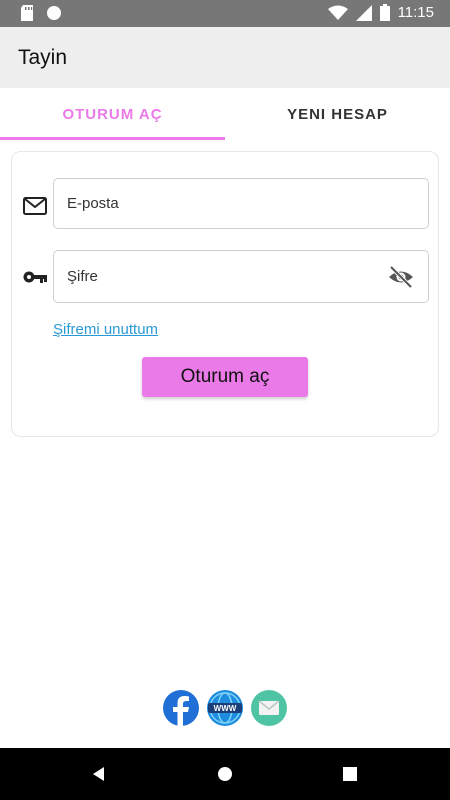 The image size is (450, 800). Describe the element at coordinates (204, 203) in the screenshot. I see `email-input` at that location.